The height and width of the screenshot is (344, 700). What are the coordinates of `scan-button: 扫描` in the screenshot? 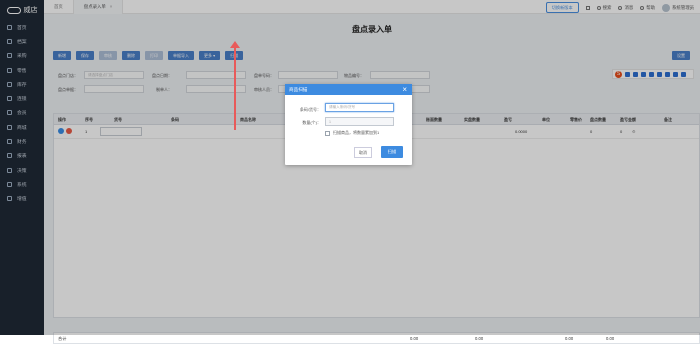 It's located at (392, 152).